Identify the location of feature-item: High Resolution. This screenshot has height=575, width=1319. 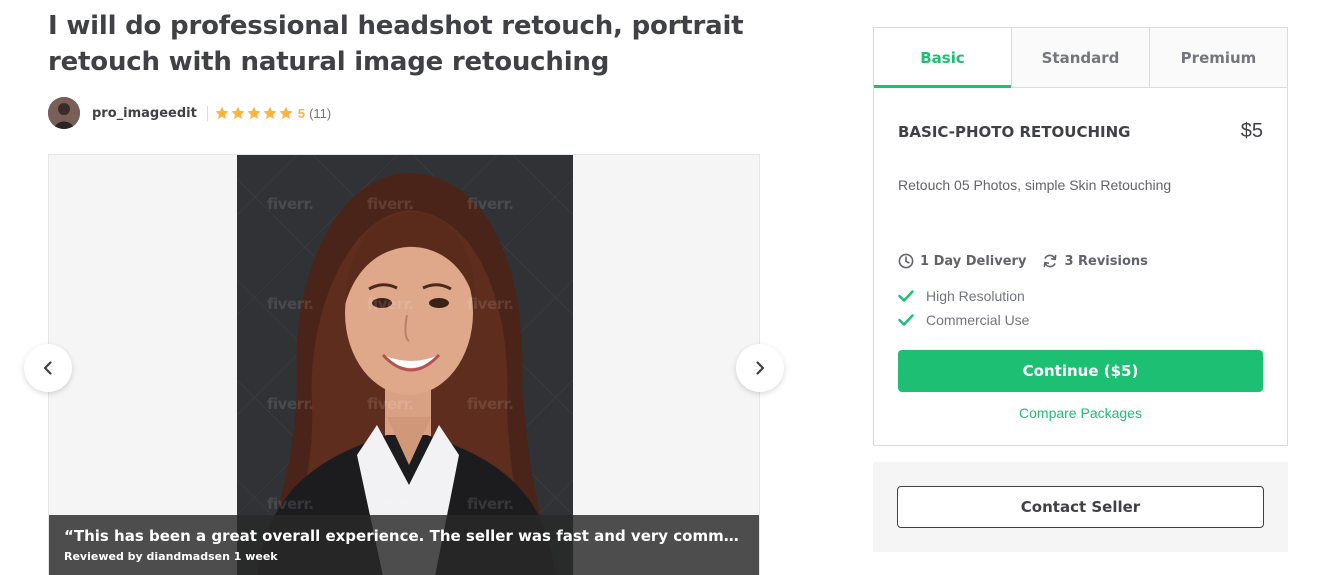
(963, 296).